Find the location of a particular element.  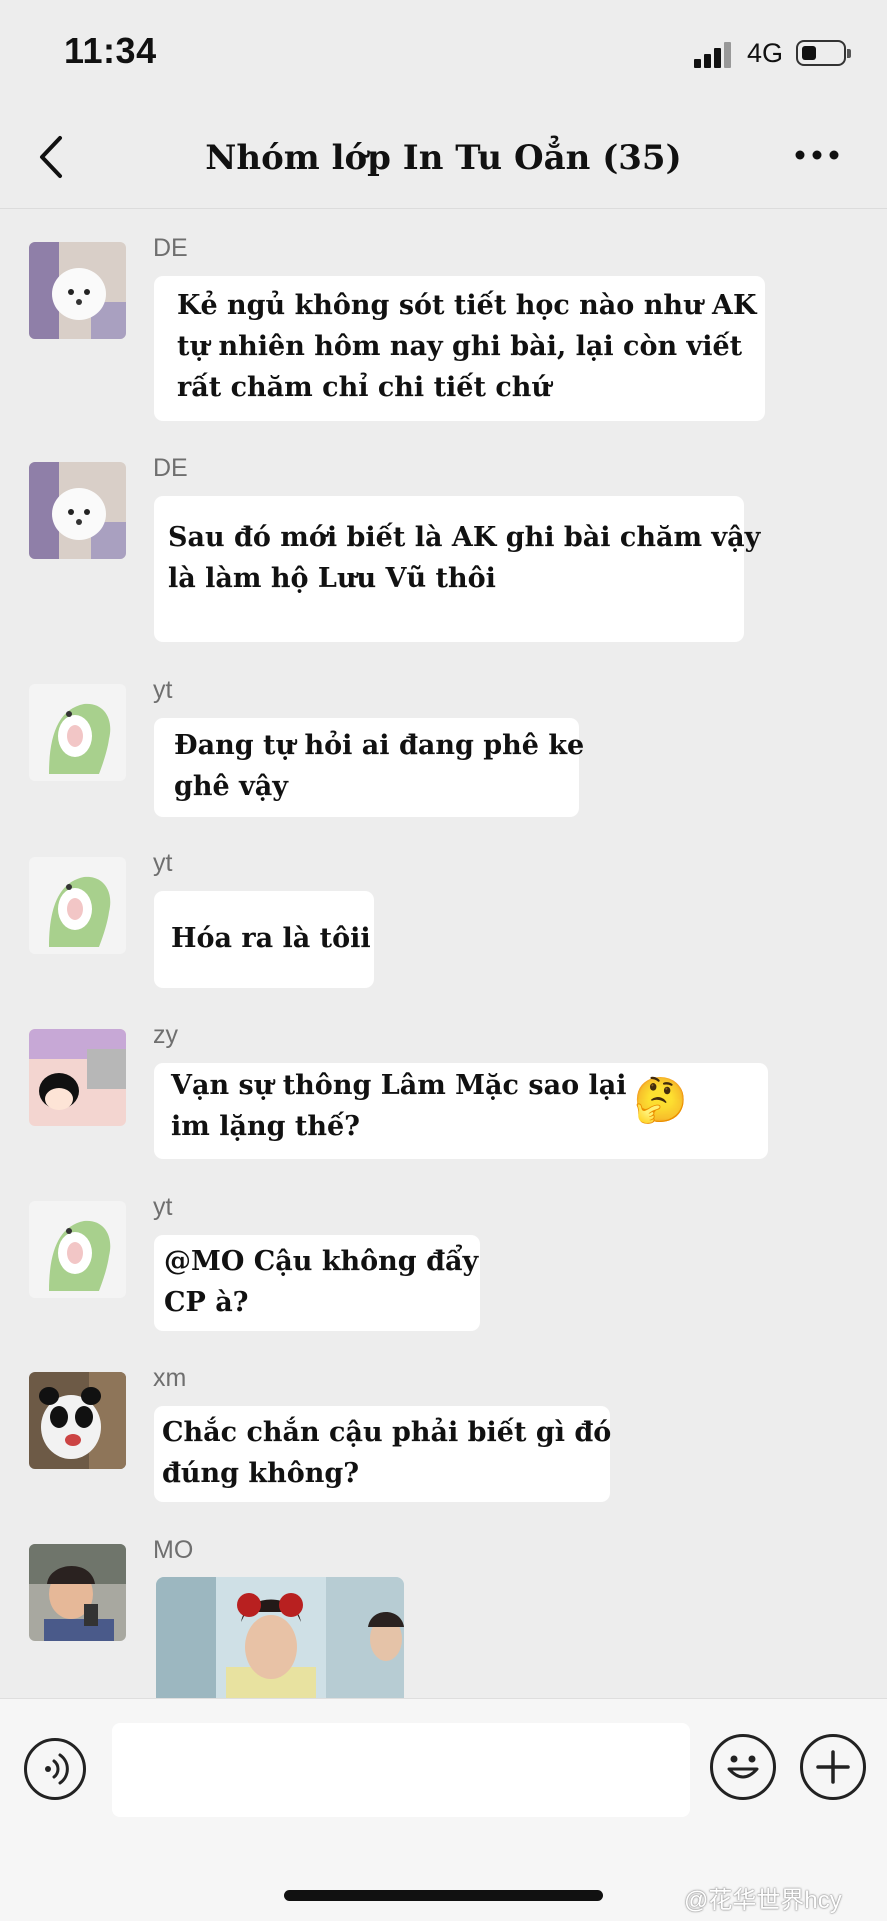

signal-icon is located at coordinates (716, 54).